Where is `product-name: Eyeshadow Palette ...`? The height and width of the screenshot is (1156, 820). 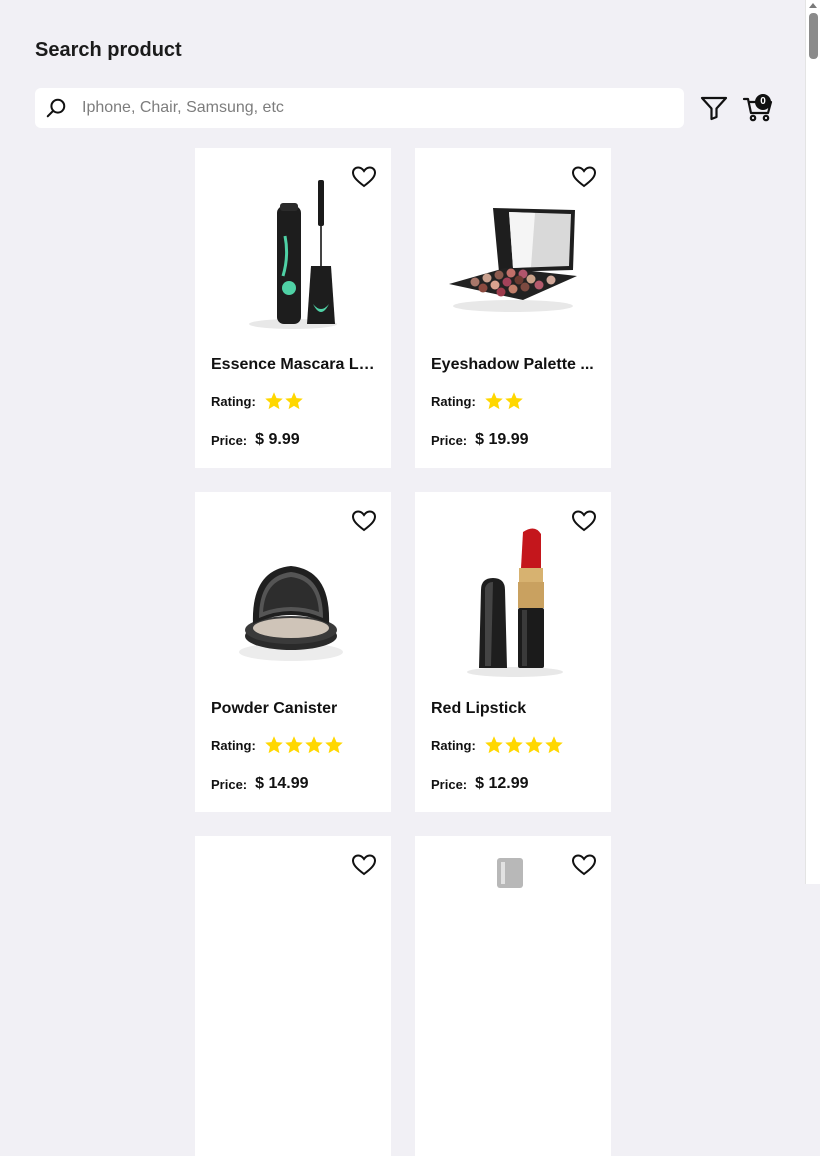 product-name: Eyeshadow Palette ... is located at coordinates (514, 365).